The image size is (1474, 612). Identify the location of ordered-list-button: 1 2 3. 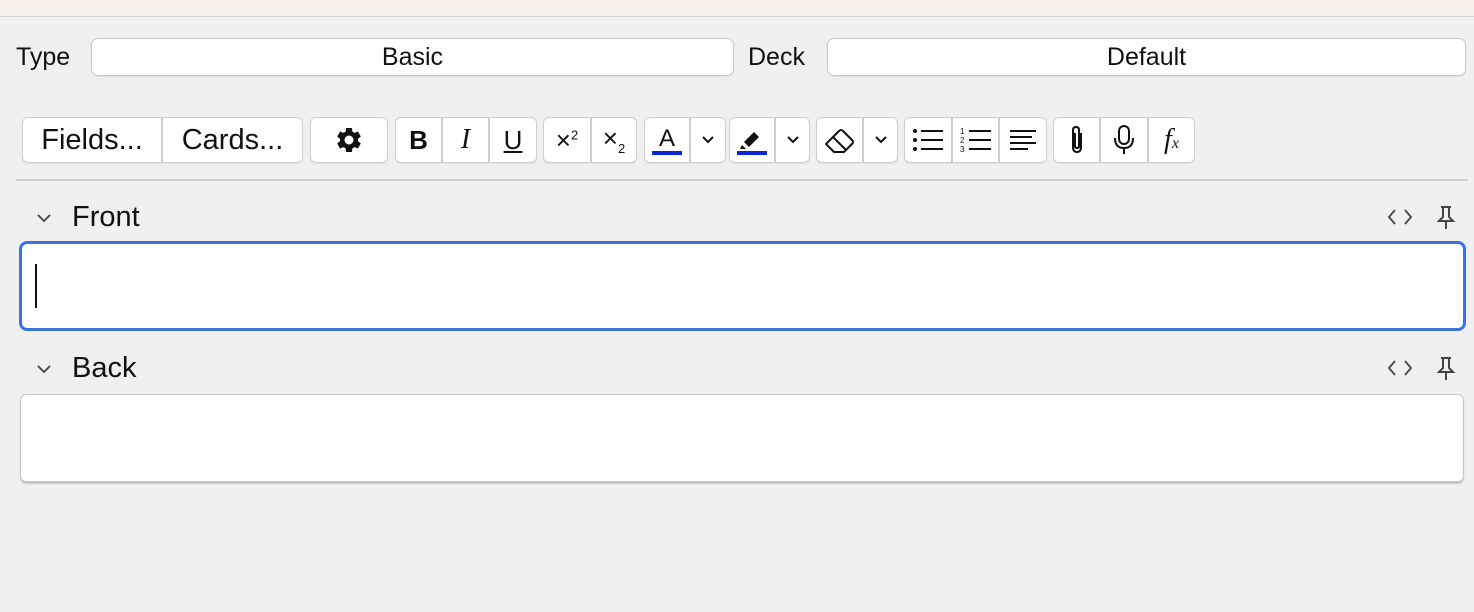
(975, 140).